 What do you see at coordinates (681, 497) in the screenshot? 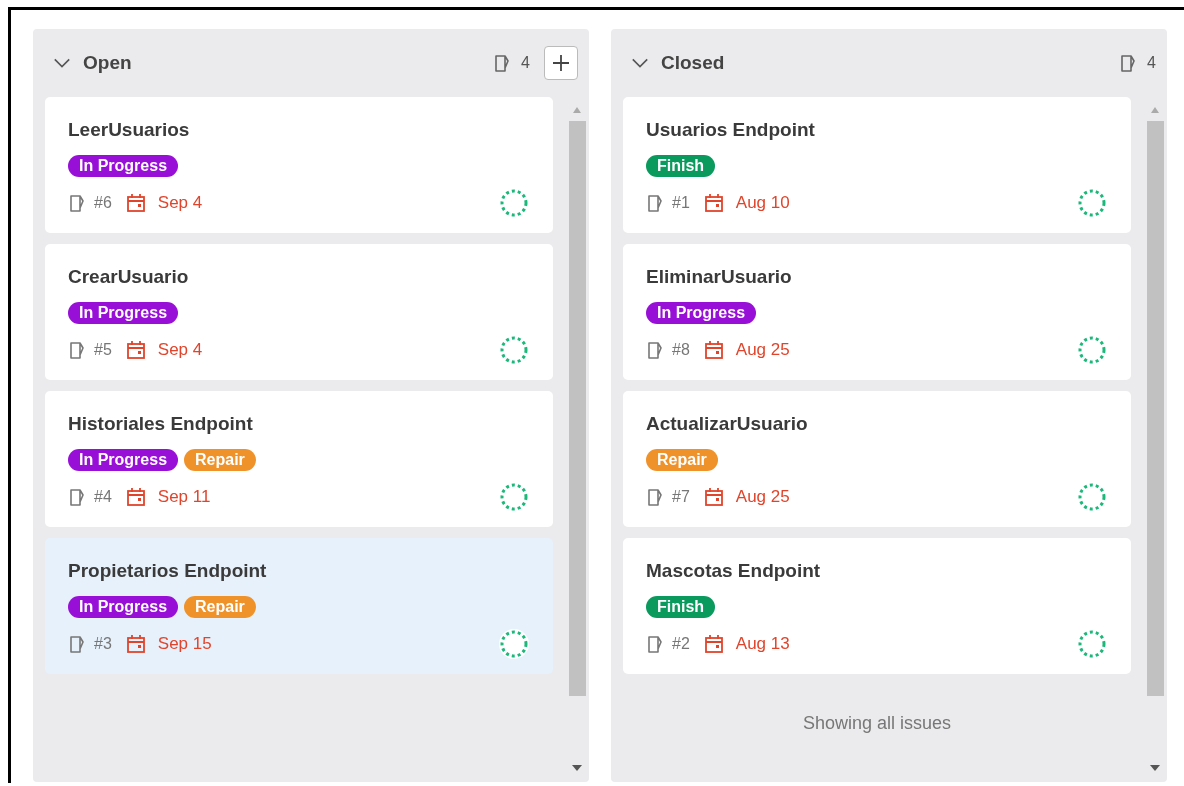
I see `issue-number: #7` at bounding box center [681, 497].